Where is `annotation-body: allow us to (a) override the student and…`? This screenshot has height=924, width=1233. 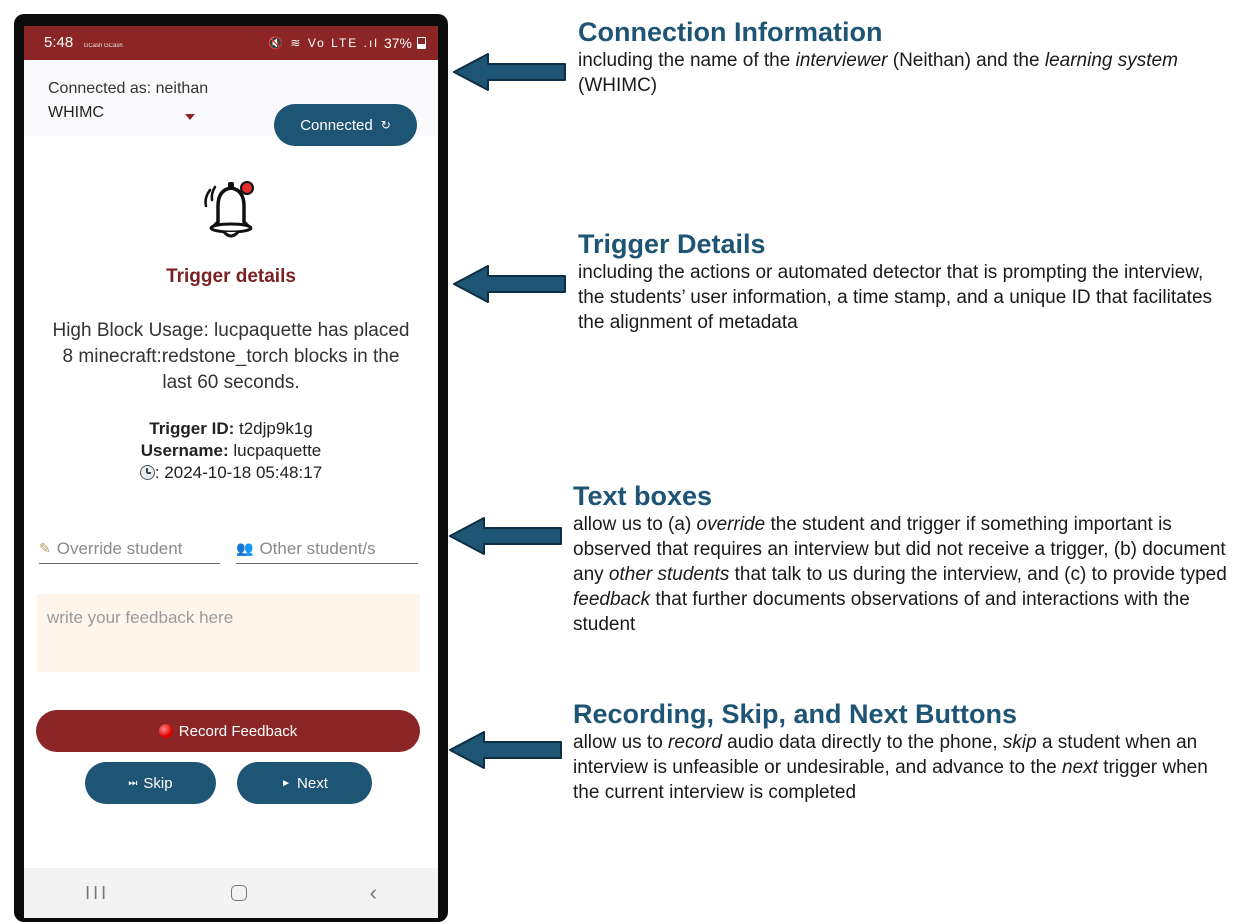 annotation-body: allow us to (a) override the student and… is located at coordinates (900, 574).